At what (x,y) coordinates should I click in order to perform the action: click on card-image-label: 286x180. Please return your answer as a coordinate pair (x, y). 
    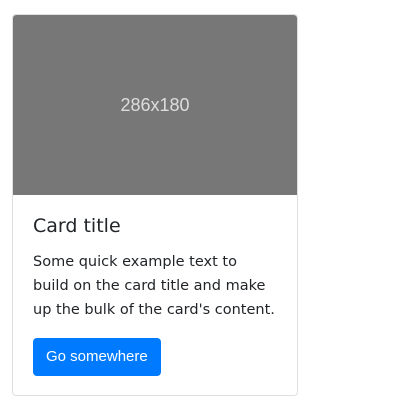
    Looking at the image, I should click on (155, 104).